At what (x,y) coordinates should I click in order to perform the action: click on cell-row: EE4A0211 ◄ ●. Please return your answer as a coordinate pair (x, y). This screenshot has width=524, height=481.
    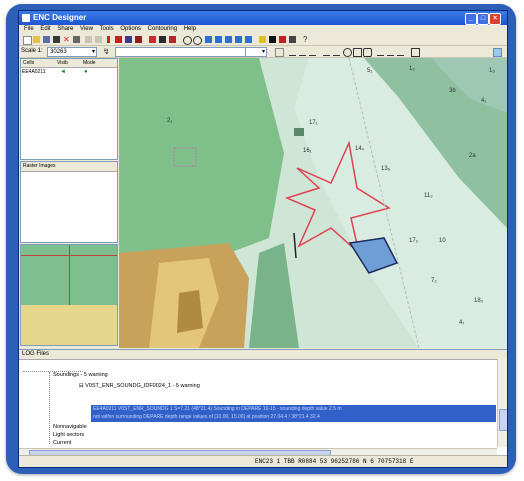
    Looking at the image, I should click on (55, 72).